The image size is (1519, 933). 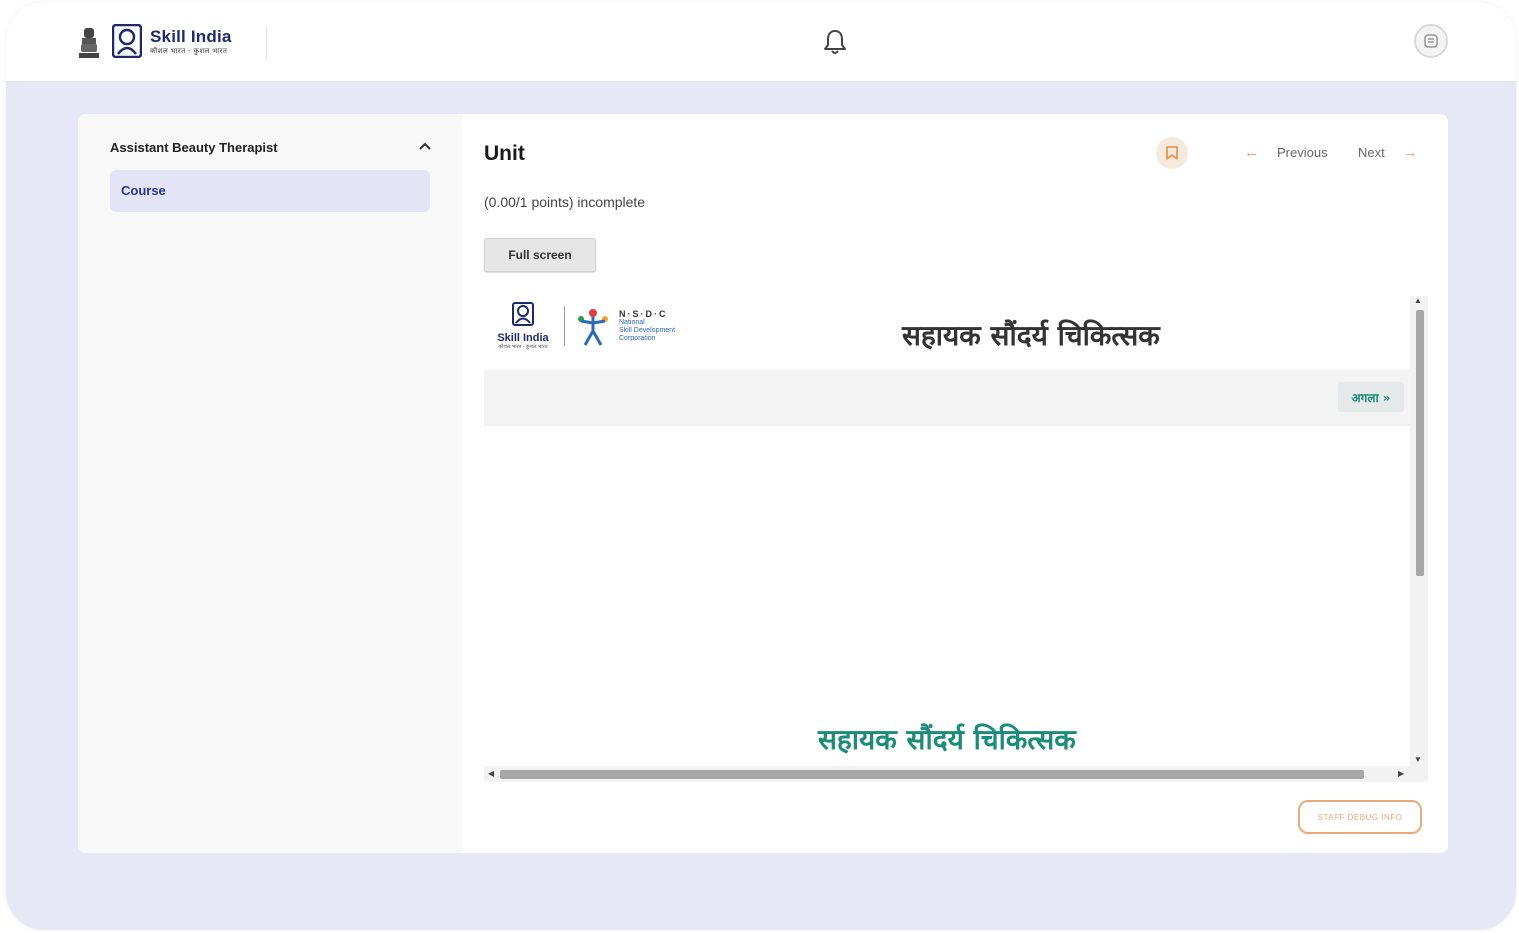 I want to click on header-divider, so click(x=266, y=43).